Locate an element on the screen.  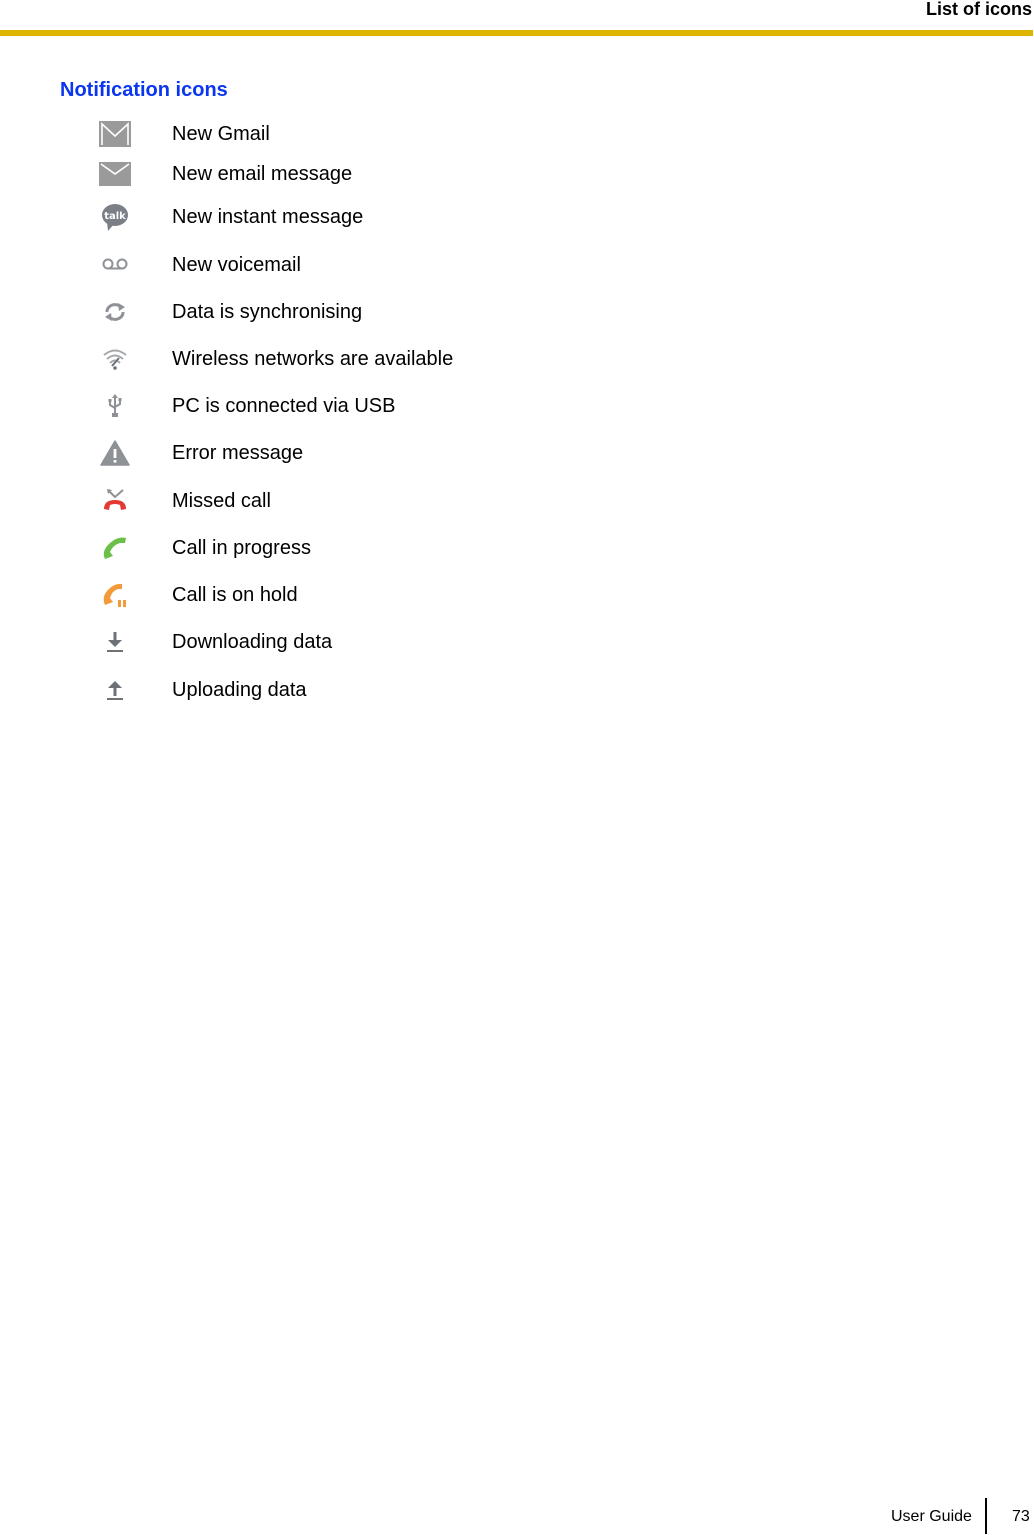
icon-label: New instant message is located at coordinates (268, 217).